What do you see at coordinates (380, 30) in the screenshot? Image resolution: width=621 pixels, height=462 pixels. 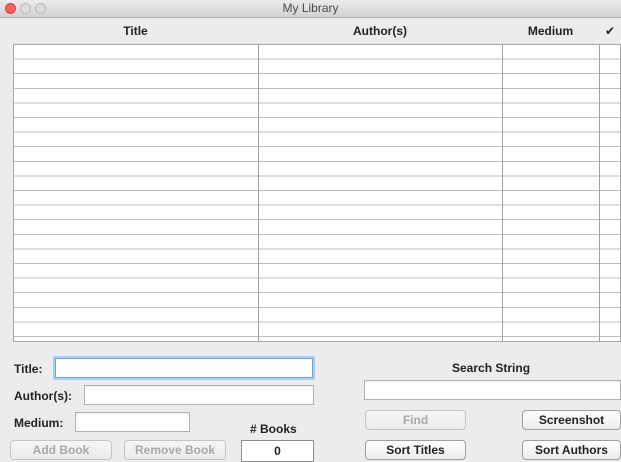 I see `column-header-authors: Author(s)` at bounding box center [380, 30].